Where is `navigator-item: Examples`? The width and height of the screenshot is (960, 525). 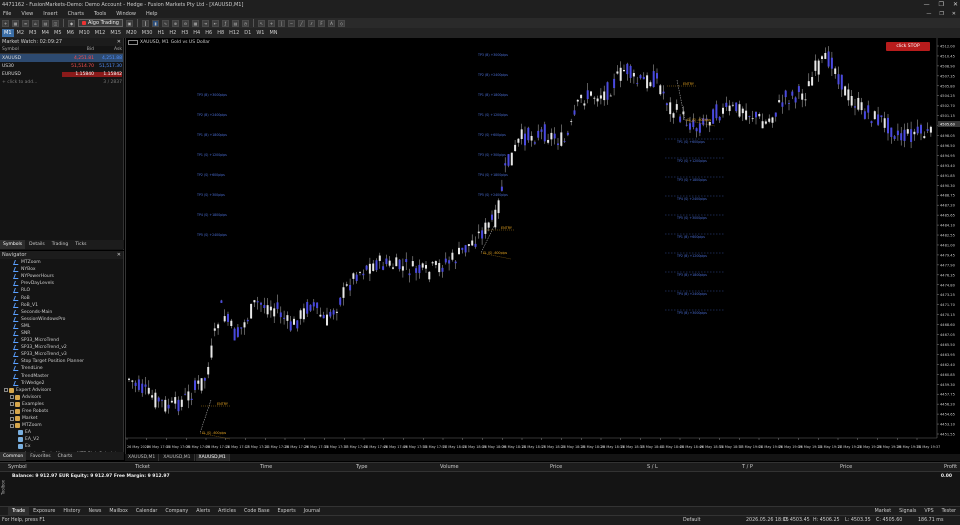 navigator-item: Examples is located at coordinates (61, 404).